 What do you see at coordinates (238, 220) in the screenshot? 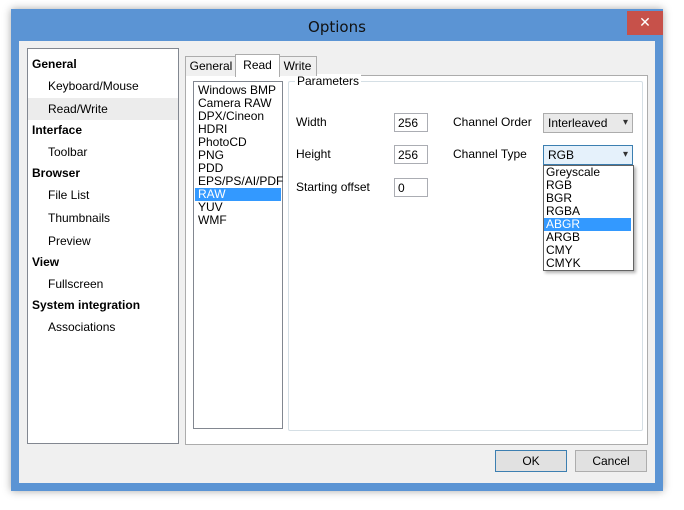
I see `format-list-item: WMF` at bounding box center [238, 220].